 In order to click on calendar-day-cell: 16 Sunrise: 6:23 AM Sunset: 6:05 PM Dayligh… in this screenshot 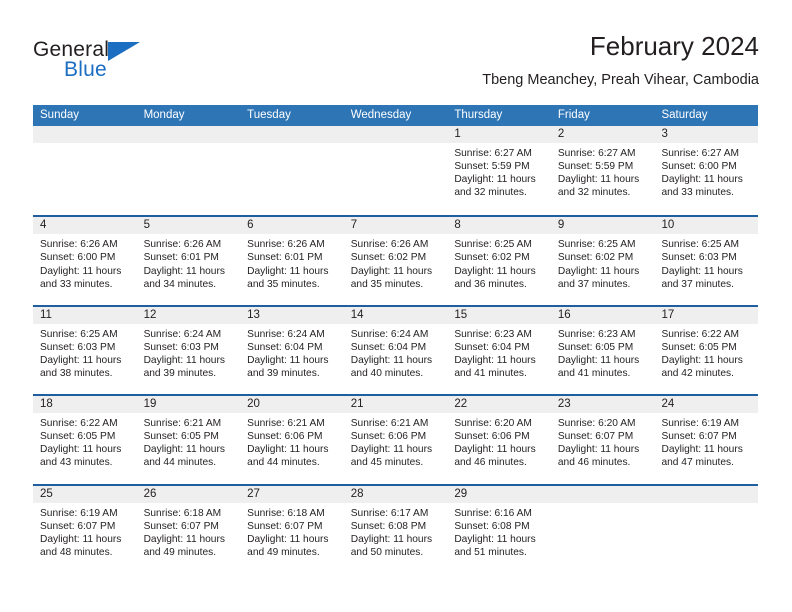, I will do `click(602, 350)`.